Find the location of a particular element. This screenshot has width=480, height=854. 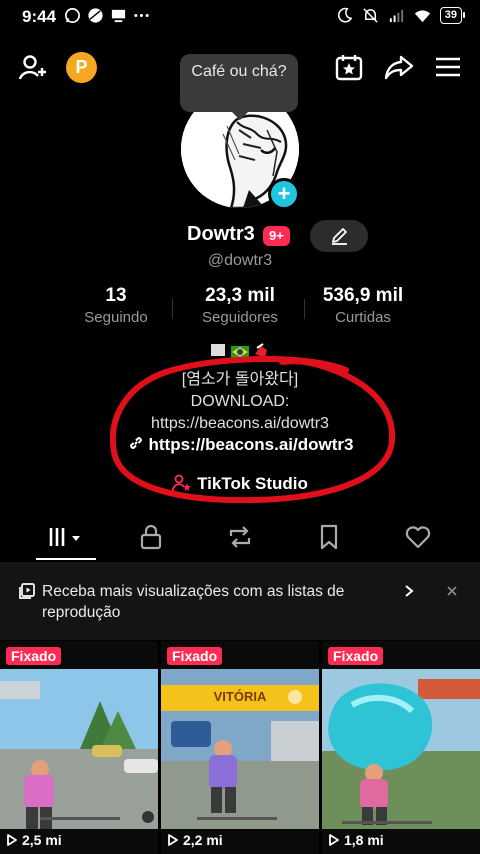

share-icon is located at coordinates (399, 67).